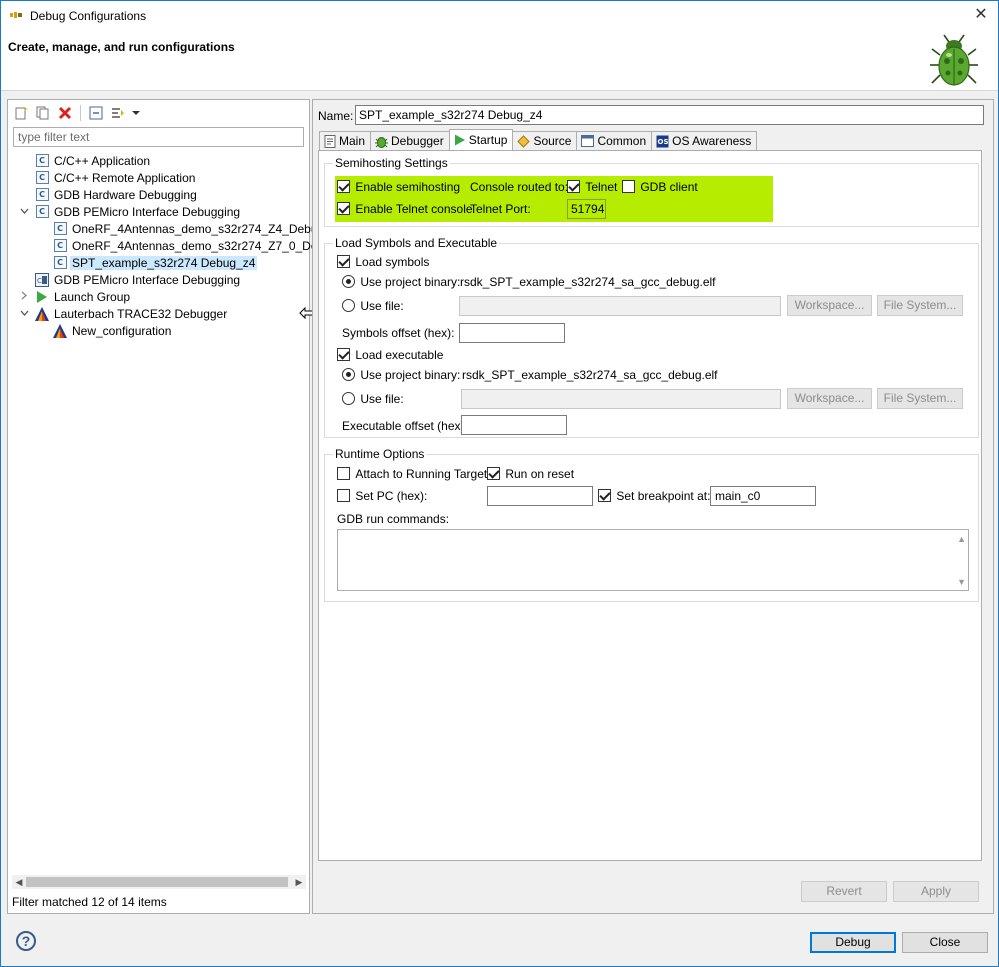 This screenshot has height=967, width=999. Describe the element at coordinates (405, 426) in the screenshot. I see `executable-offset-label: Executable offset (hex):` at that location.